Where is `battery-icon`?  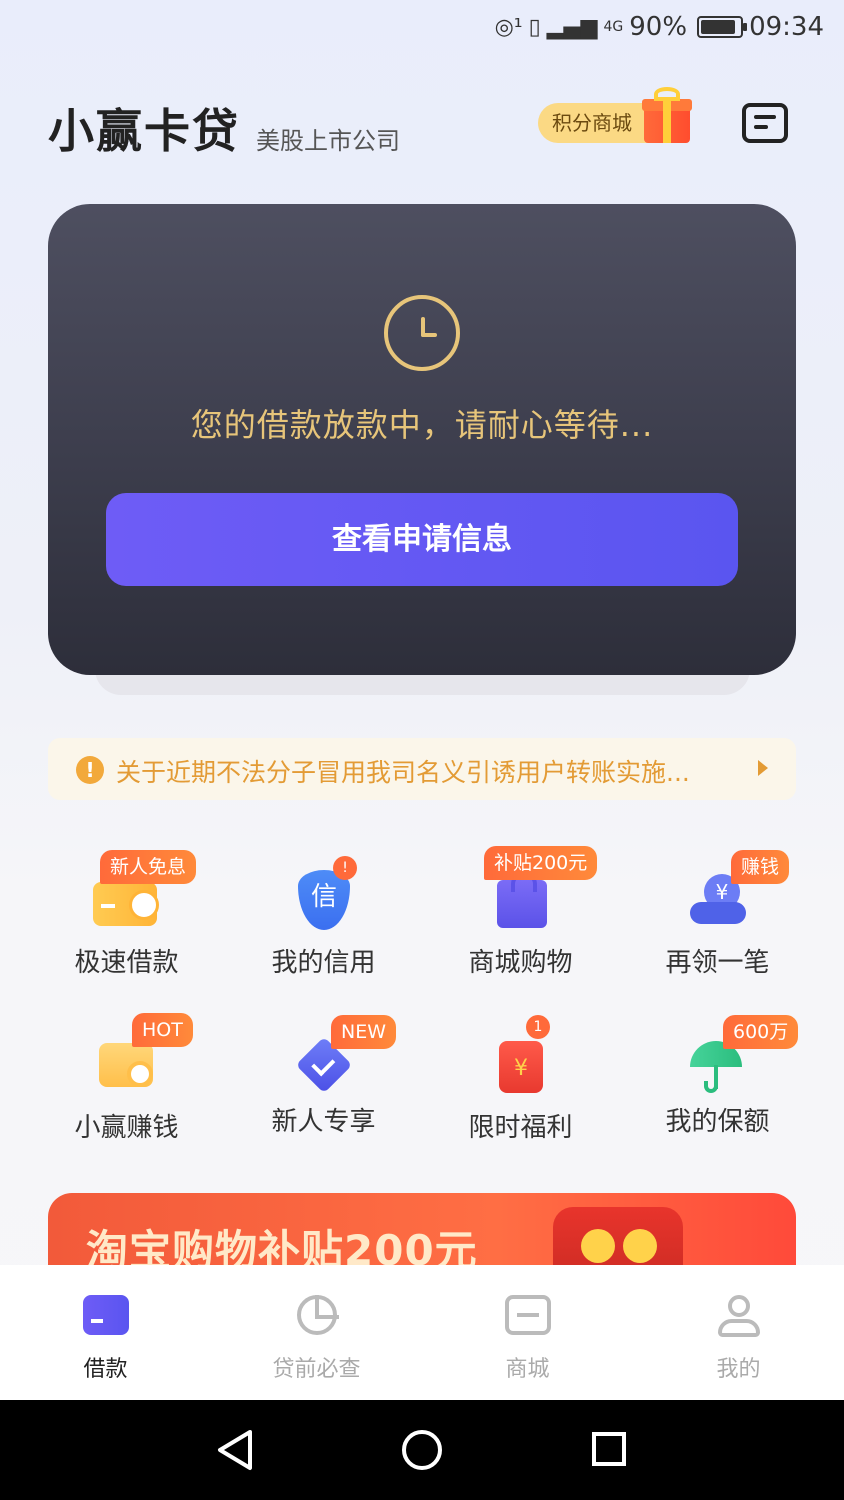
battery-icon is located at coordinates (722, 27).